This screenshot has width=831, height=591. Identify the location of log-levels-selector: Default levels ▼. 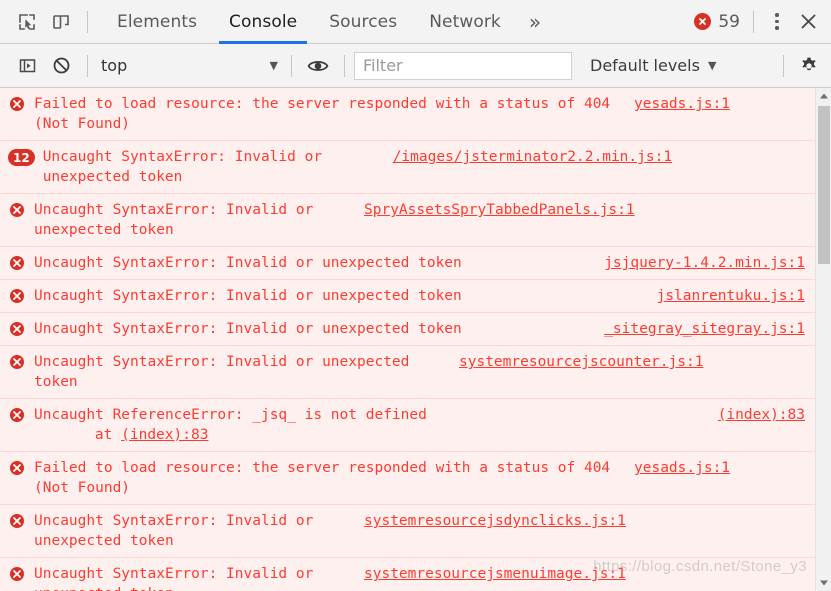
(655, 65).